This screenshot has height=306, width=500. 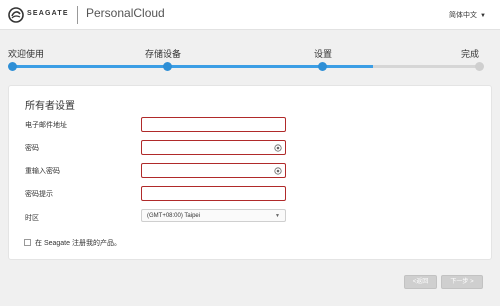 What do you see at coordinates (277, 216) in the screenshot?
I see `chevron-down-icon: ▼` at bounding box center [277, 216].